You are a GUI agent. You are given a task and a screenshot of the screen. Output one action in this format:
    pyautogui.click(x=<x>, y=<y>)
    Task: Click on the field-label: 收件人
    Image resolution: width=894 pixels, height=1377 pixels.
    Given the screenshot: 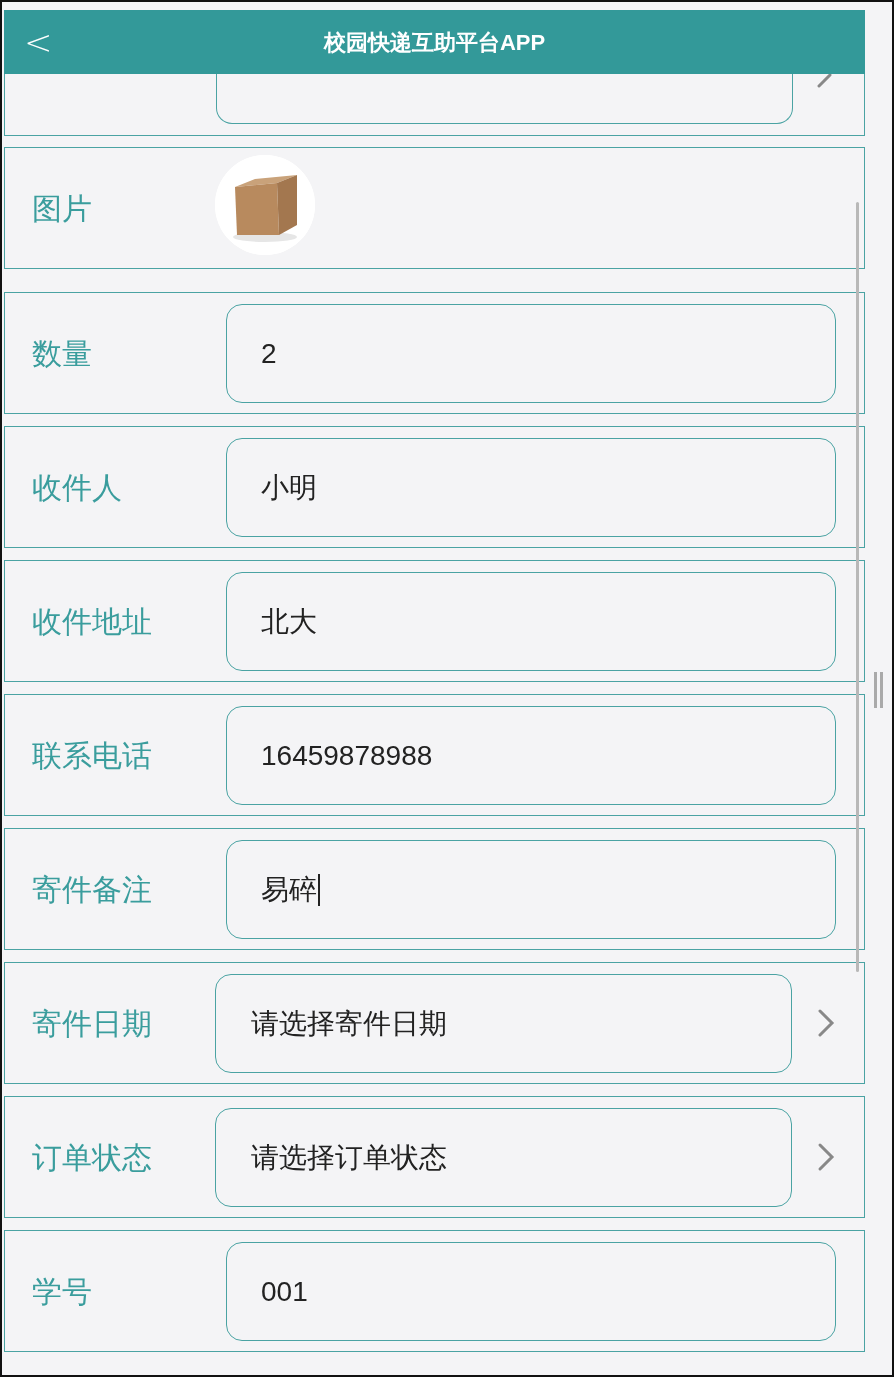 What is the action you would take?
    pyautogui.click(x=77, y=487)
    